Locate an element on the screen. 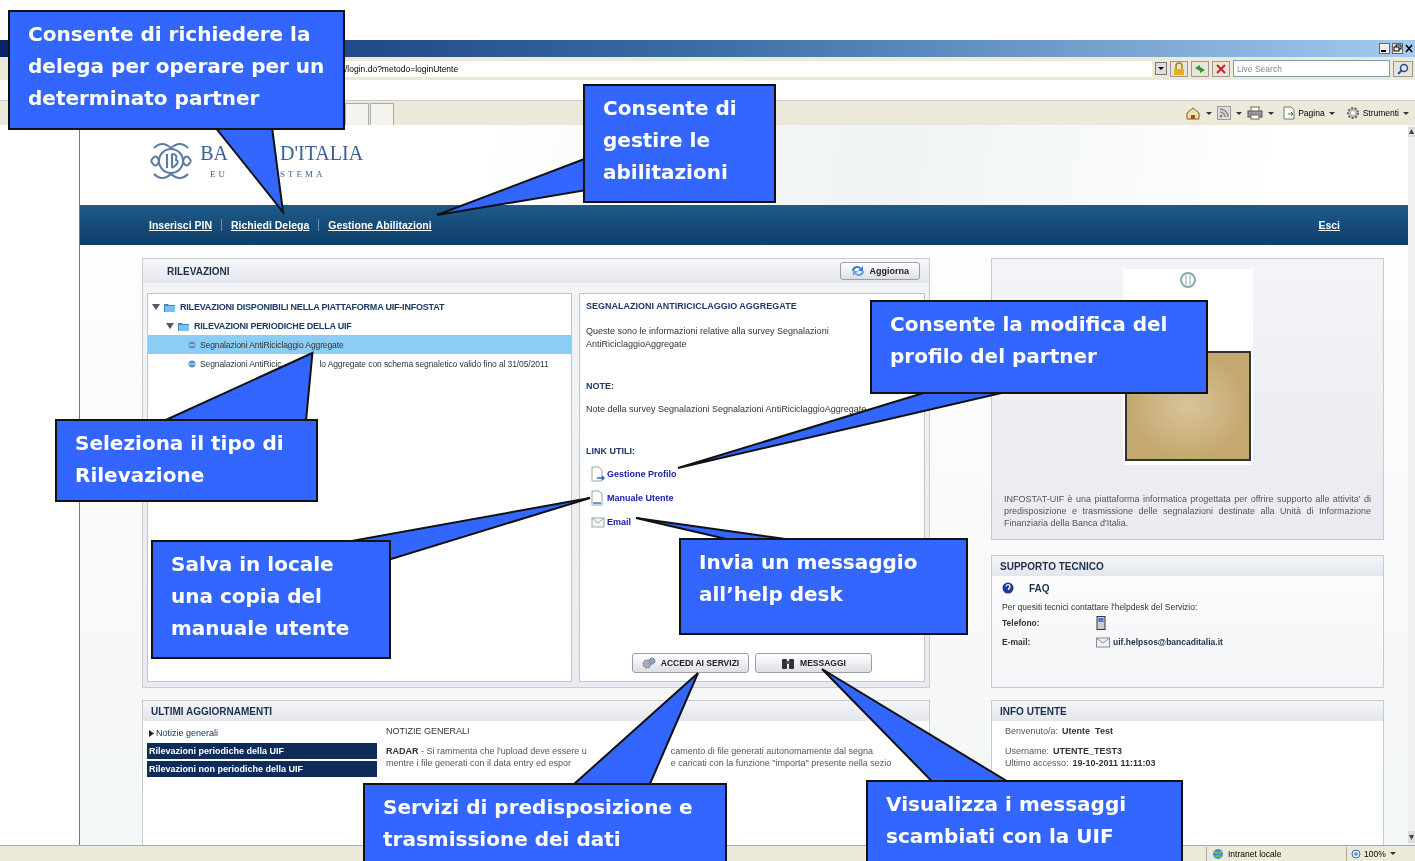 This screenshot has width=1415, height=861. logout-link: Esci is located at coordinates (1329, 225).